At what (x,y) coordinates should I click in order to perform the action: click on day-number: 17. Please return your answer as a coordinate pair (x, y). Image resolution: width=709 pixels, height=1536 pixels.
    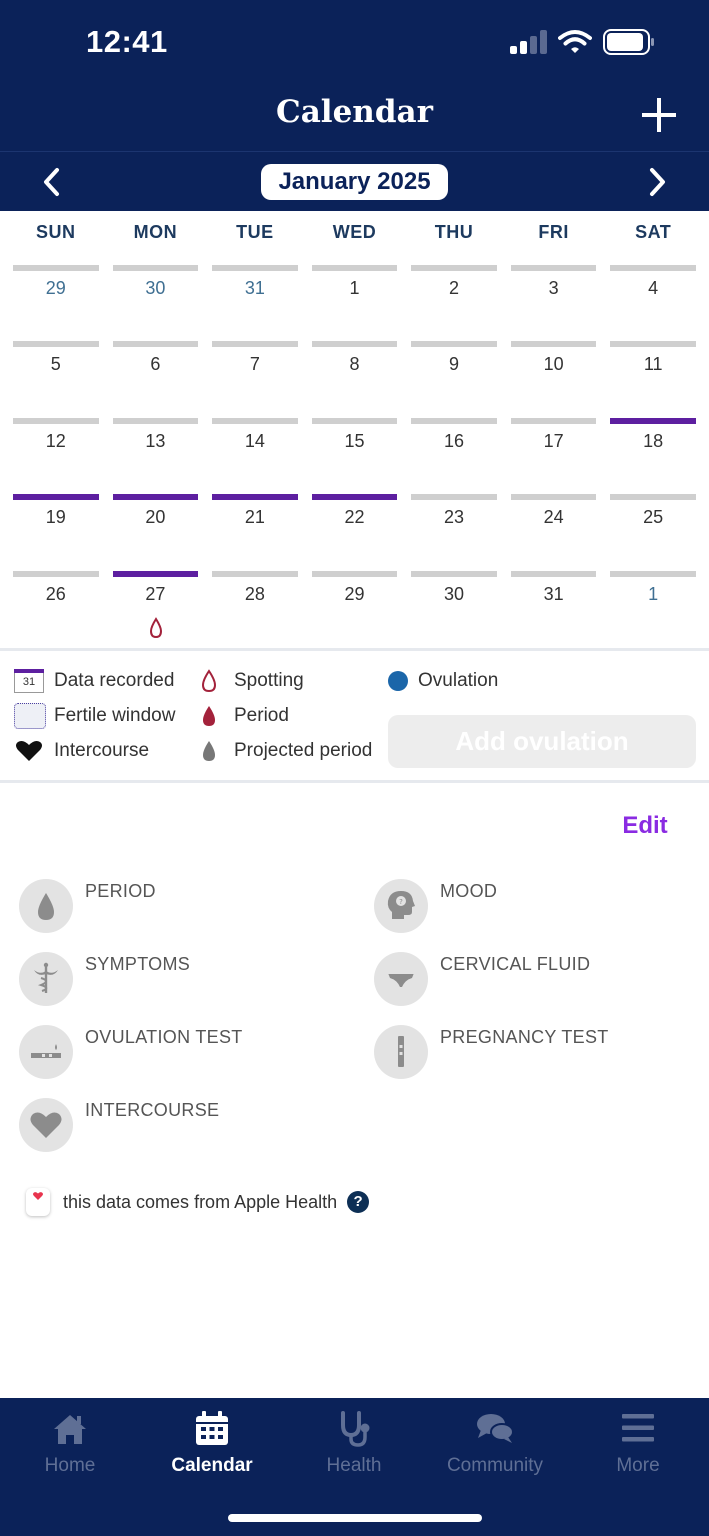
    Looking at the image, I should click on (553, 440).